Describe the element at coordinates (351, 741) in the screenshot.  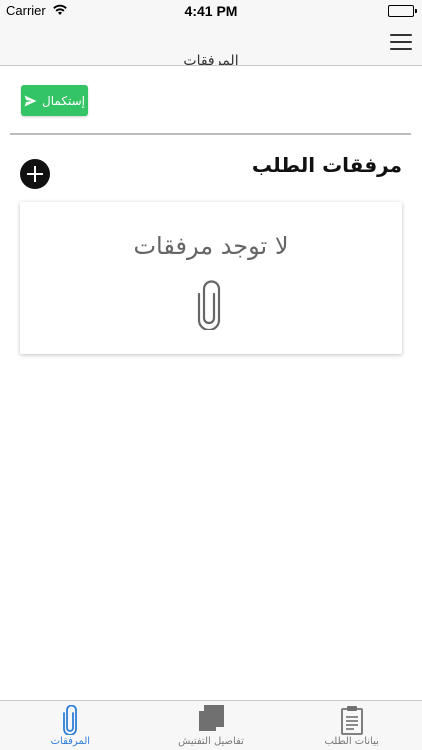
I see `tab-label: بيانات الطلب` at that location.